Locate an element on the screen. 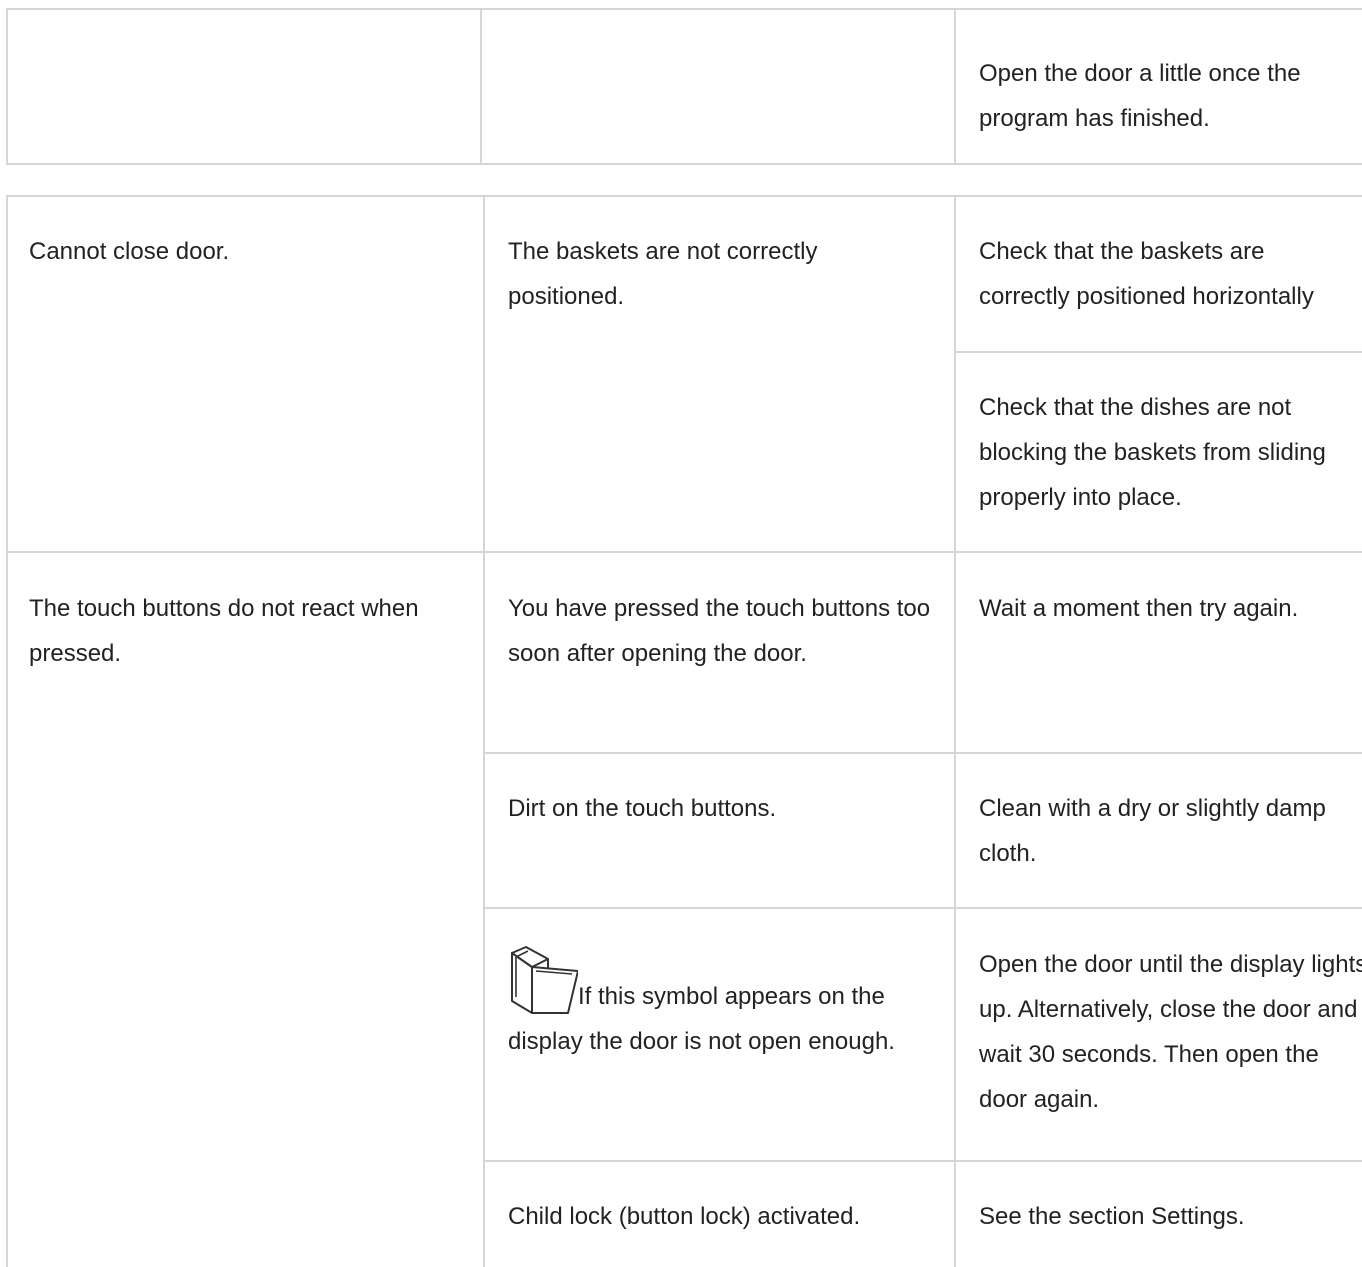  problem-text: Cannot close door. is located at coordinates (129, 251).